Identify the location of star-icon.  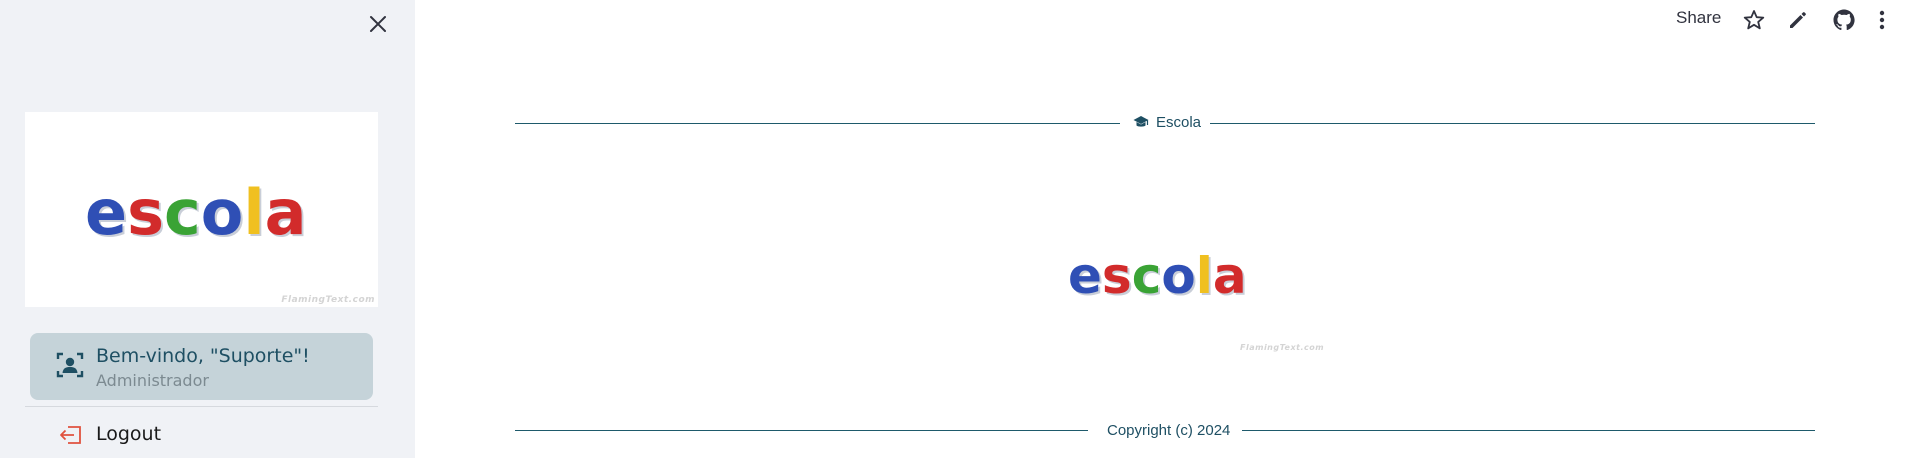
(1754, 20).